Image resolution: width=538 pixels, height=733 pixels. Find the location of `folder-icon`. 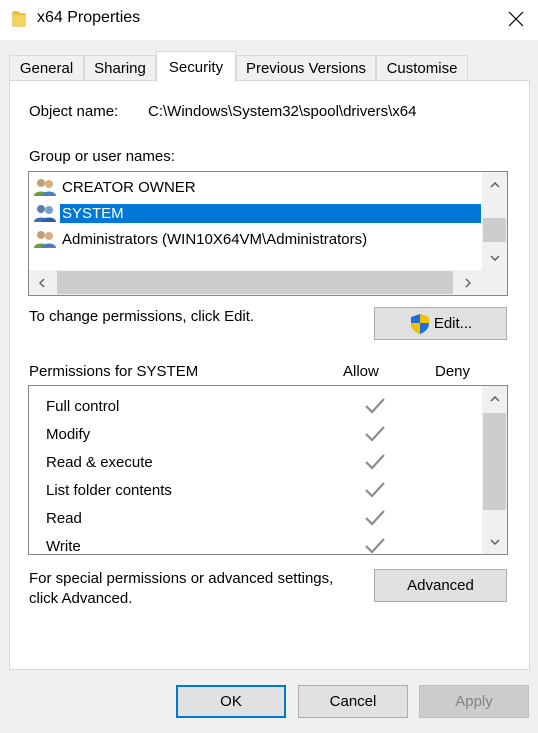

folder-icon is located at coordinates (19, 19).